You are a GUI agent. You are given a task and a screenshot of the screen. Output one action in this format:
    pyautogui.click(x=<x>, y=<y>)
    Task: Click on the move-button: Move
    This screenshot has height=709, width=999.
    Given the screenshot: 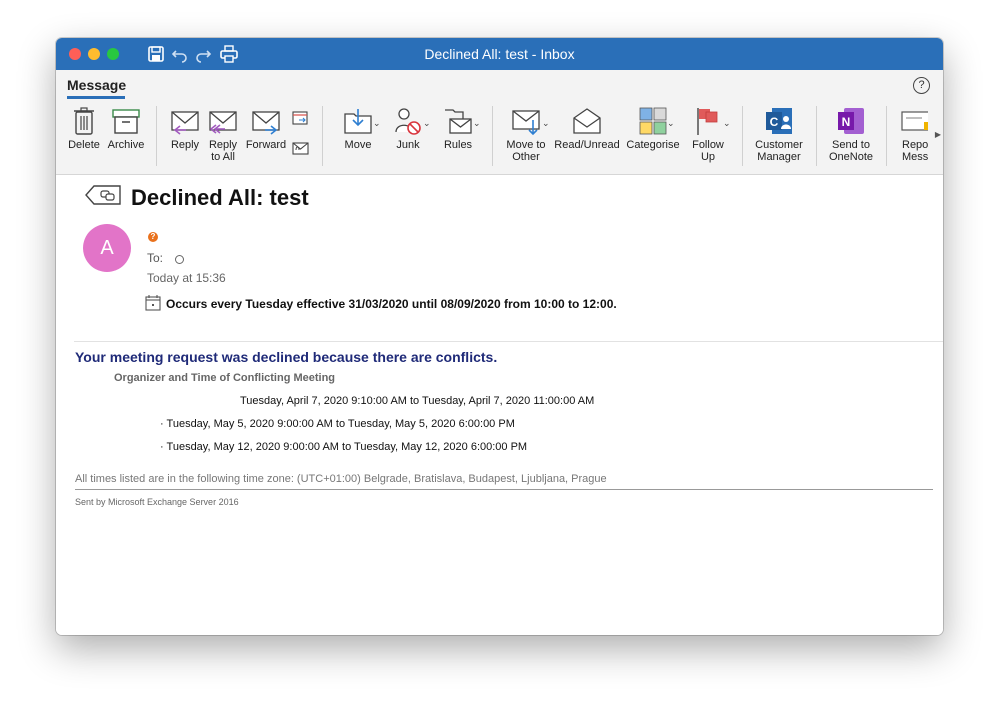 What is the action you would take?
    pyautogui.click(x=358, y=136)
    